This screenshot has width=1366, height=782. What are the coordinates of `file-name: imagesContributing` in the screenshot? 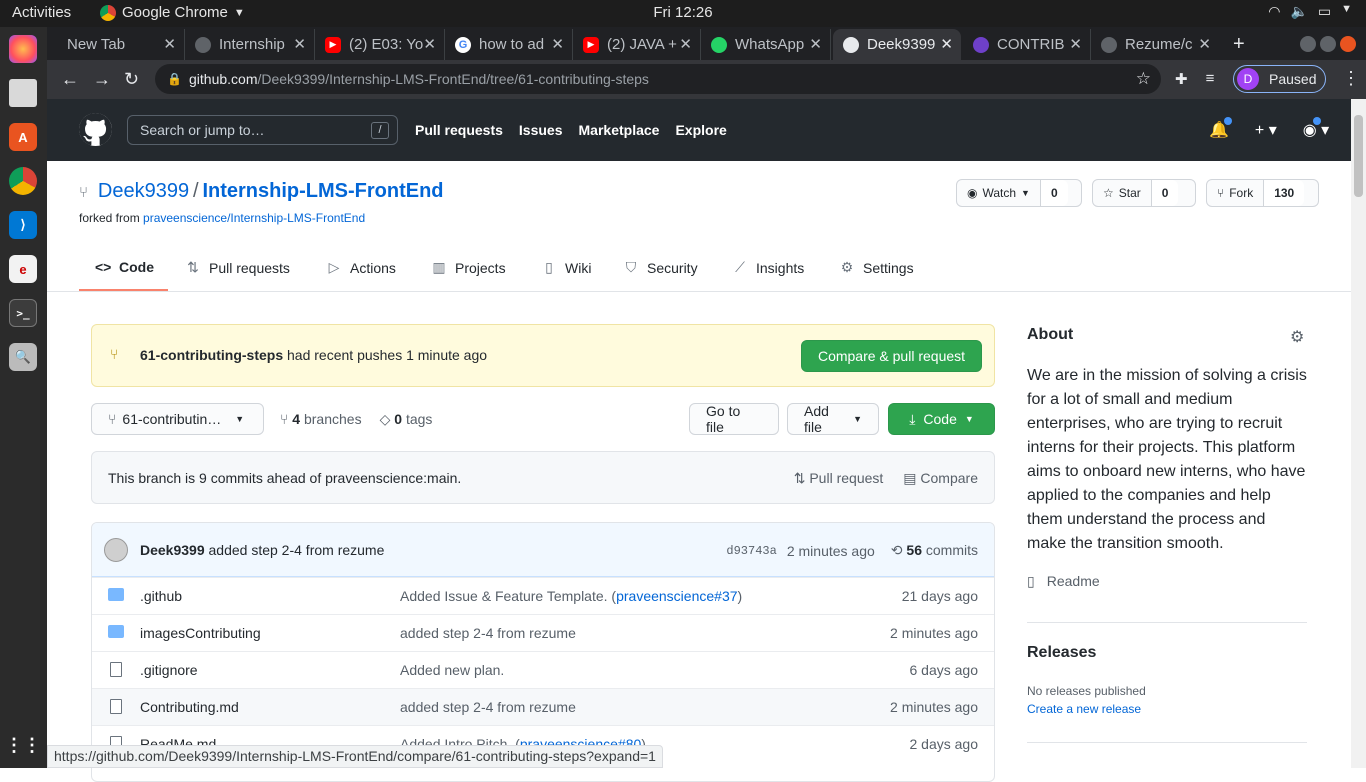 It's located at (200, 633).